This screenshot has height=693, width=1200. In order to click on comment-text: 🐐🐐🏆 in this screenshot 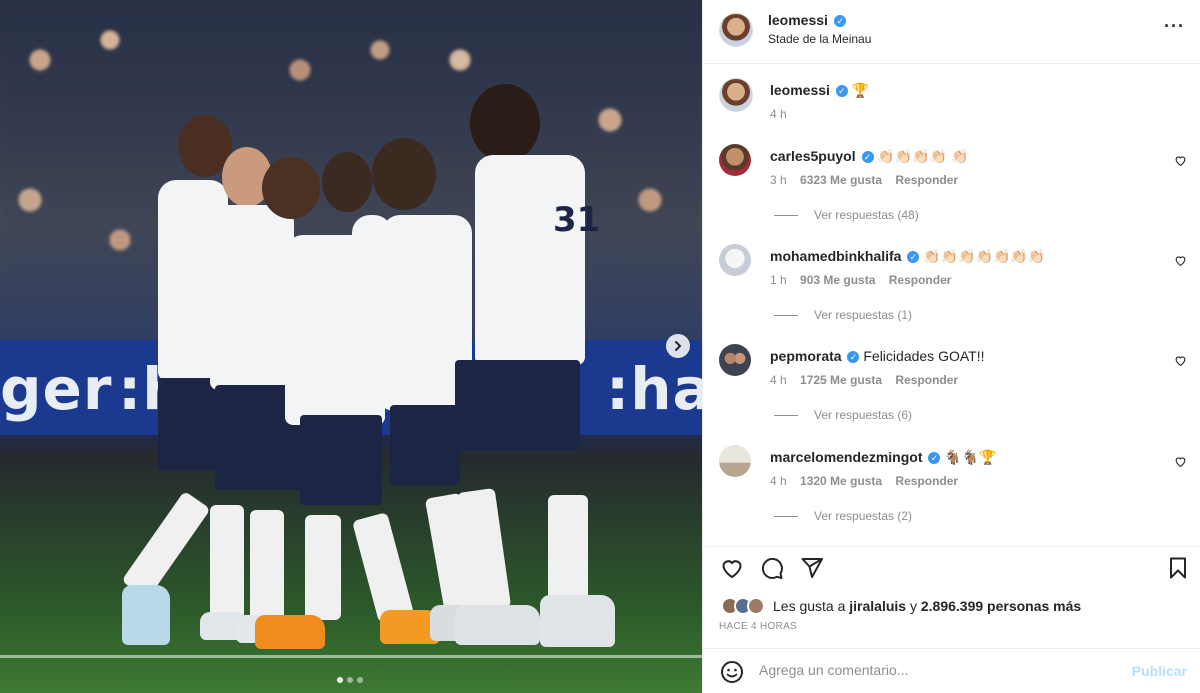, I will do `click(970, 457)`.